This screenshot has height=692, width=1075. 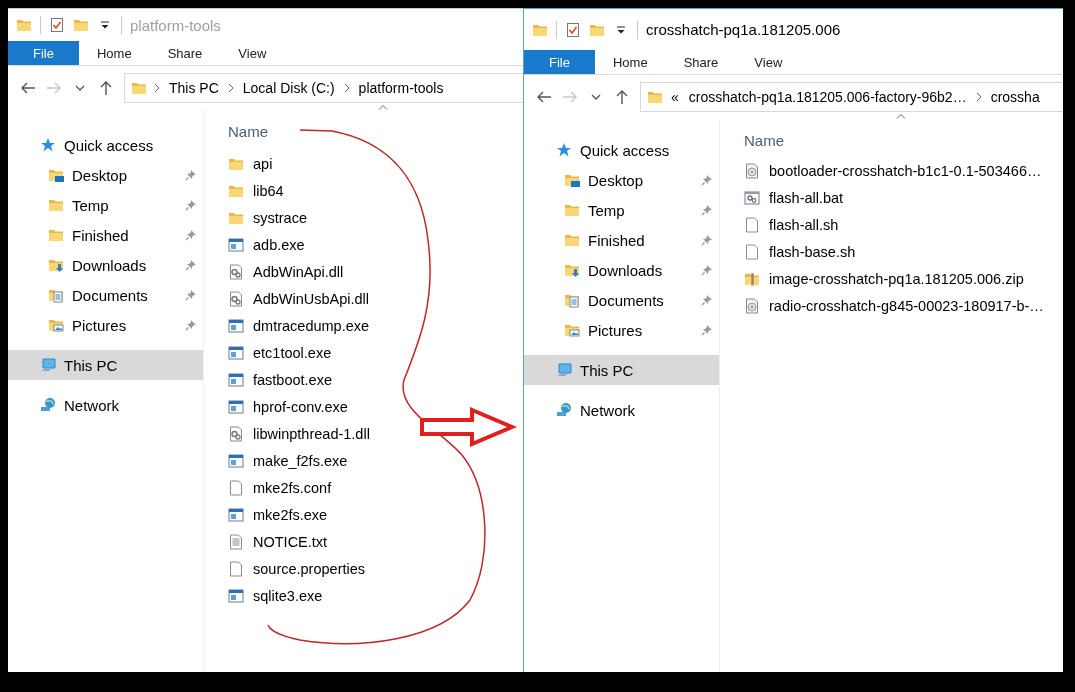 What do you see at coordinates (175, 25) in the screenshot?
I see `window-title: platform-tools` at bounding box center [175, 25].